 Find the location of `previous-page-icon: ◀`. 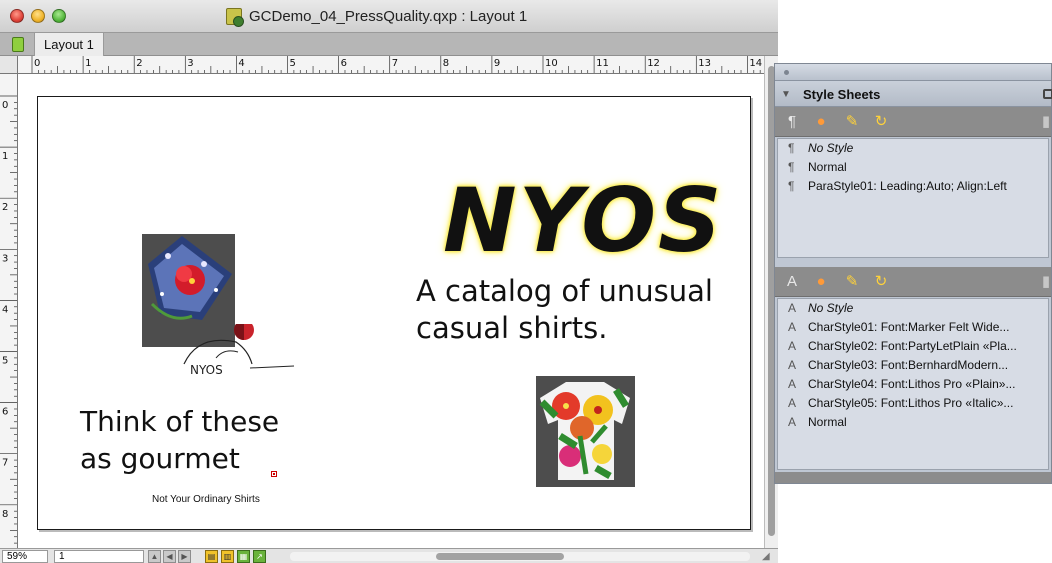

previous-page-icon: ◀ is located at coordinates (169, 556).